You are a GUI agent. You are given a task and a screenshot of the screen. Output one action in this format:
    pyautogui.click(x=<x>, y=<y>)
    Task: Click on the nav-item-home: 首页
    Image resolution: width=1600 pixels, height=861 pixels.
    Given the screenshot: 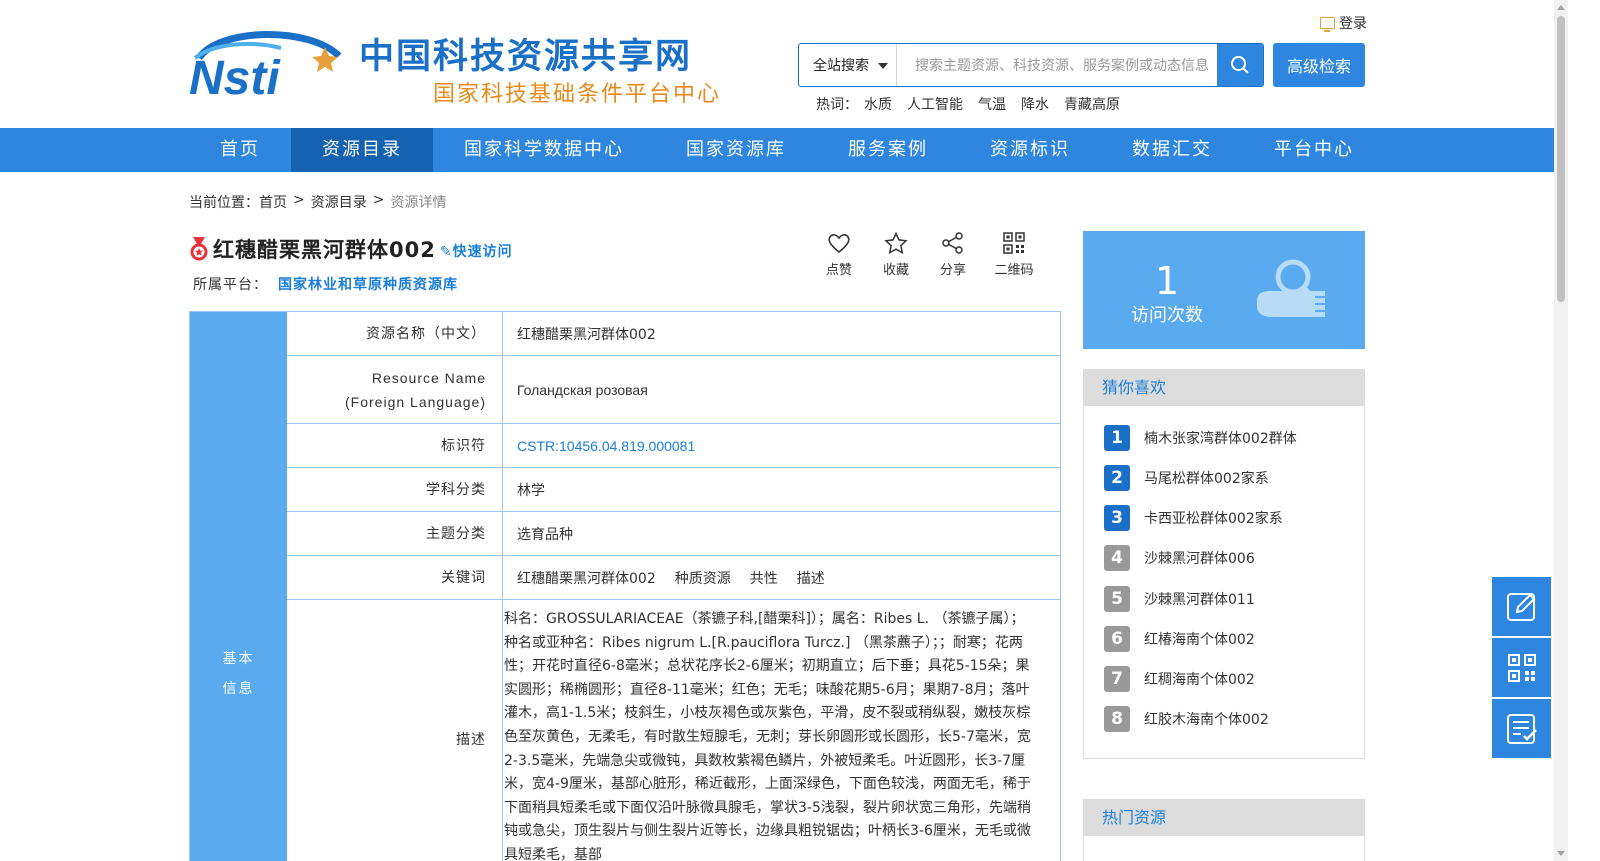 What is the action you would take?
    pyautogui.click(x=240, y=150)
    